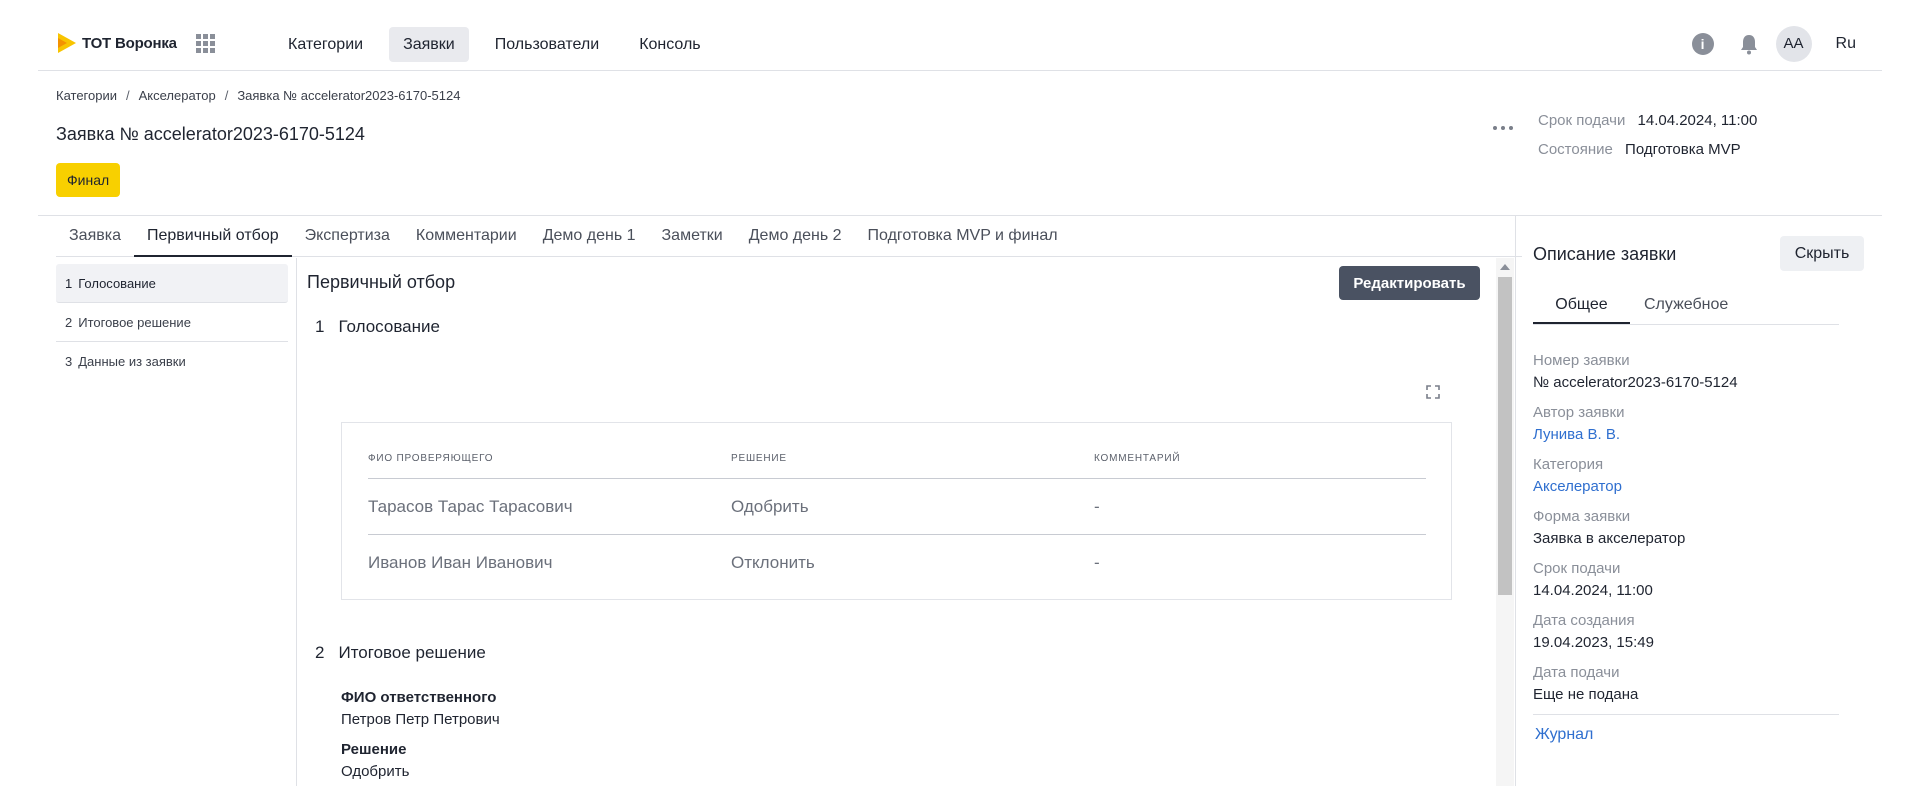  I want to click on hide-button: Скрыть, so click(1822, 253).